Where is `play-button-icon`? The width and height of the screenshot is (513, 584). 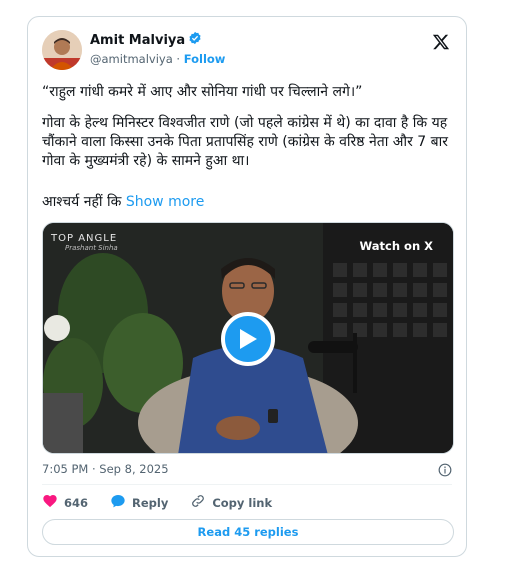
play-button-icon is located at coordinates (248, 339).